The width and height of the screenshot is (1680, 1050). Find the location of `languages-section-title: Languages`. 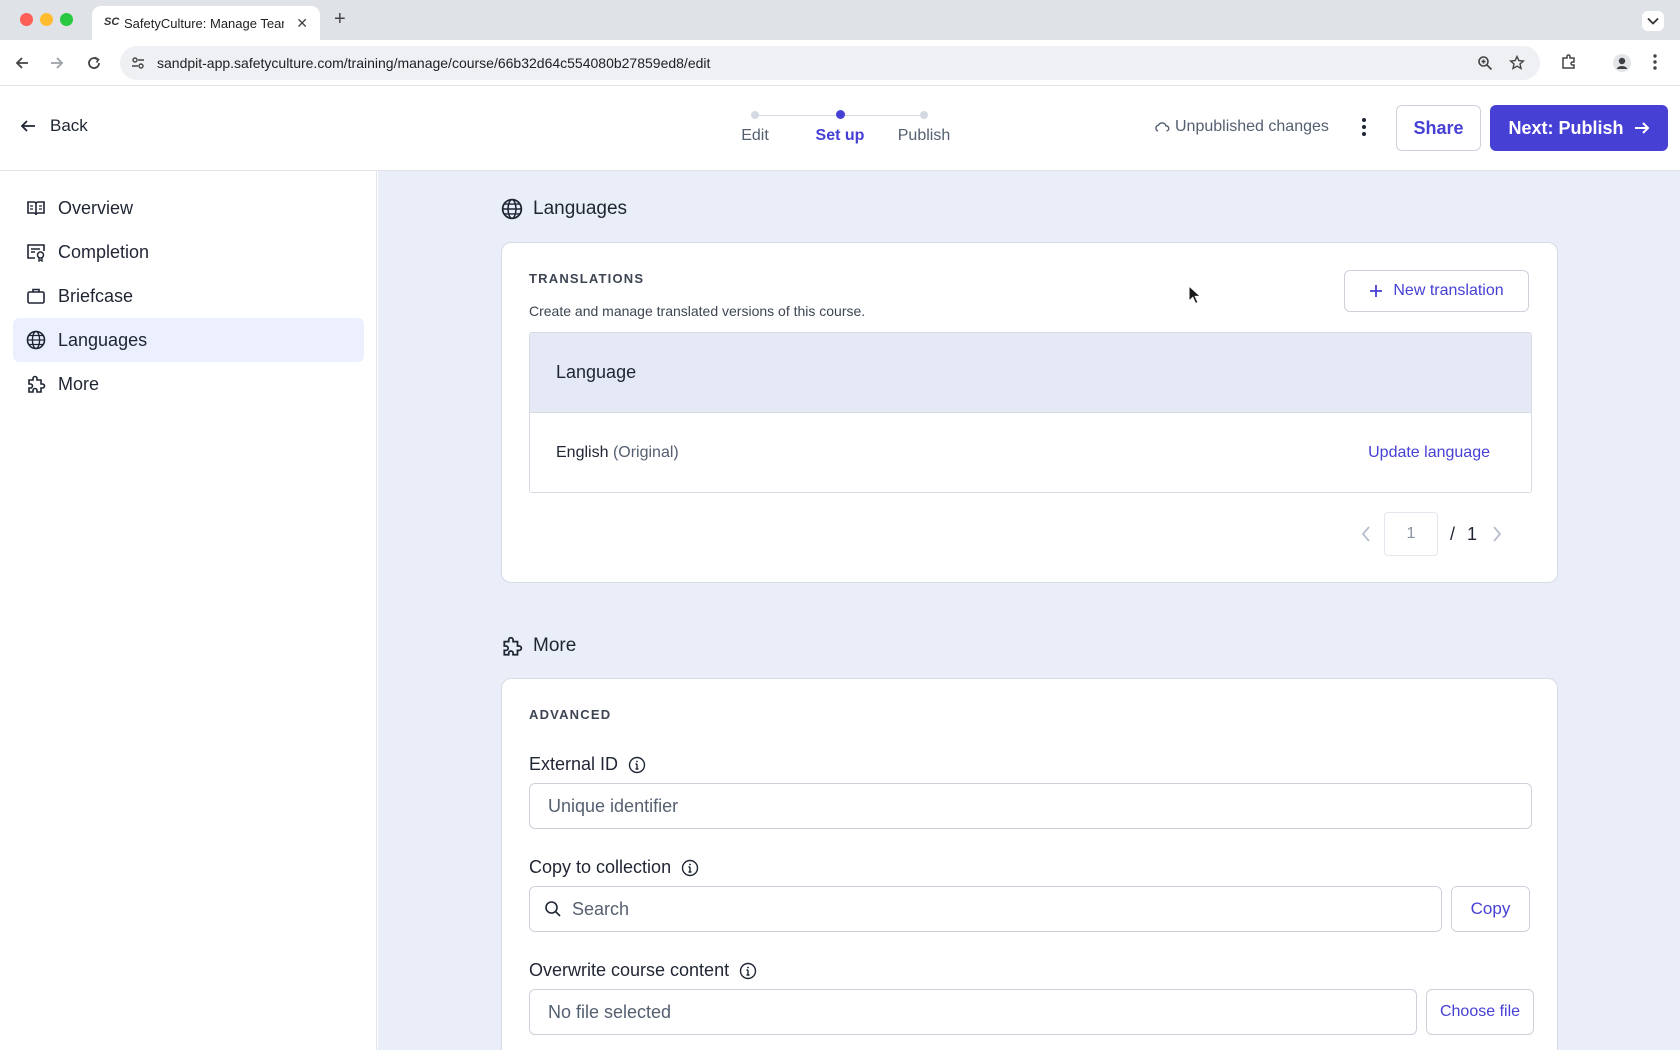

languages-section-title: Languages is located at coordinates (564, 209).